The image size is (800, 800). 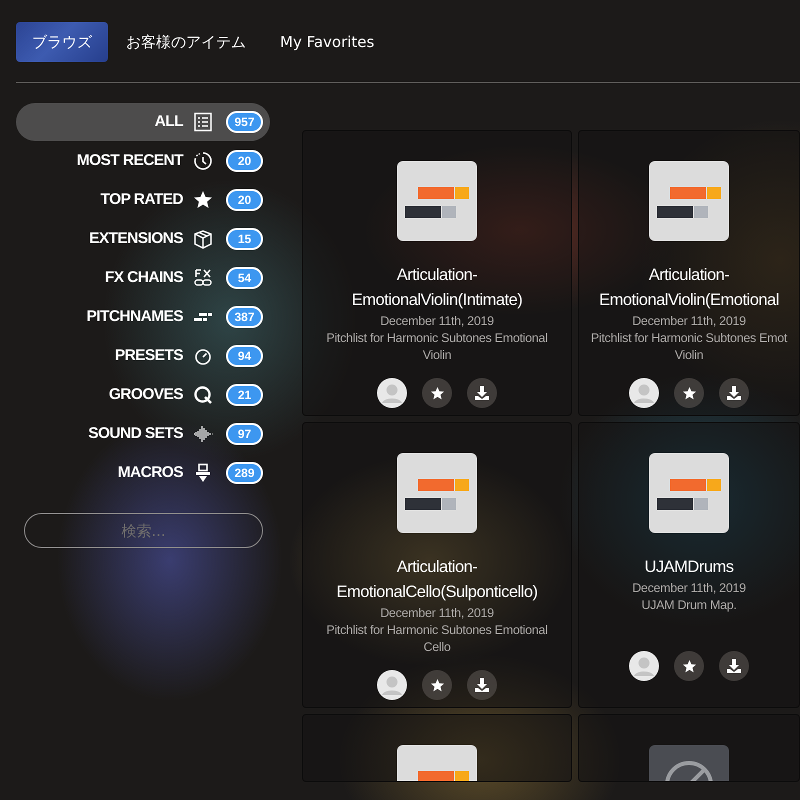 I want to click on item-title: Articulation-EmotionalViolin(Intimate), so click(x=437, y=288).